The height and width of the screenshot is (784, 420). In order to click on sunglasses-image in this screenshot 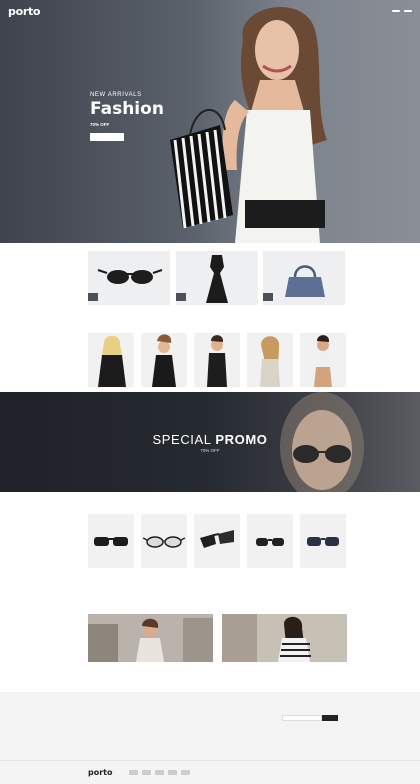, I will do `click(130, 276)`.